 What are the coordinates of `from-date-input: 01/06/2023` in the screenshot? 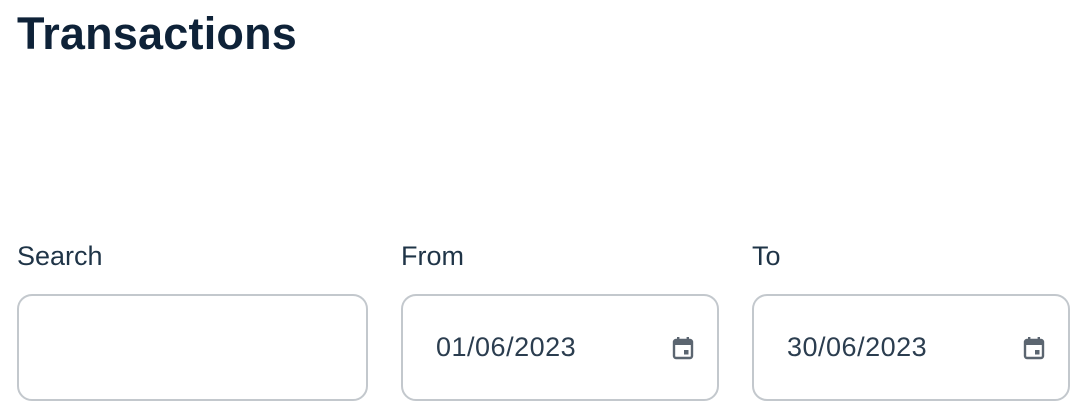 It's located at (560, 347).